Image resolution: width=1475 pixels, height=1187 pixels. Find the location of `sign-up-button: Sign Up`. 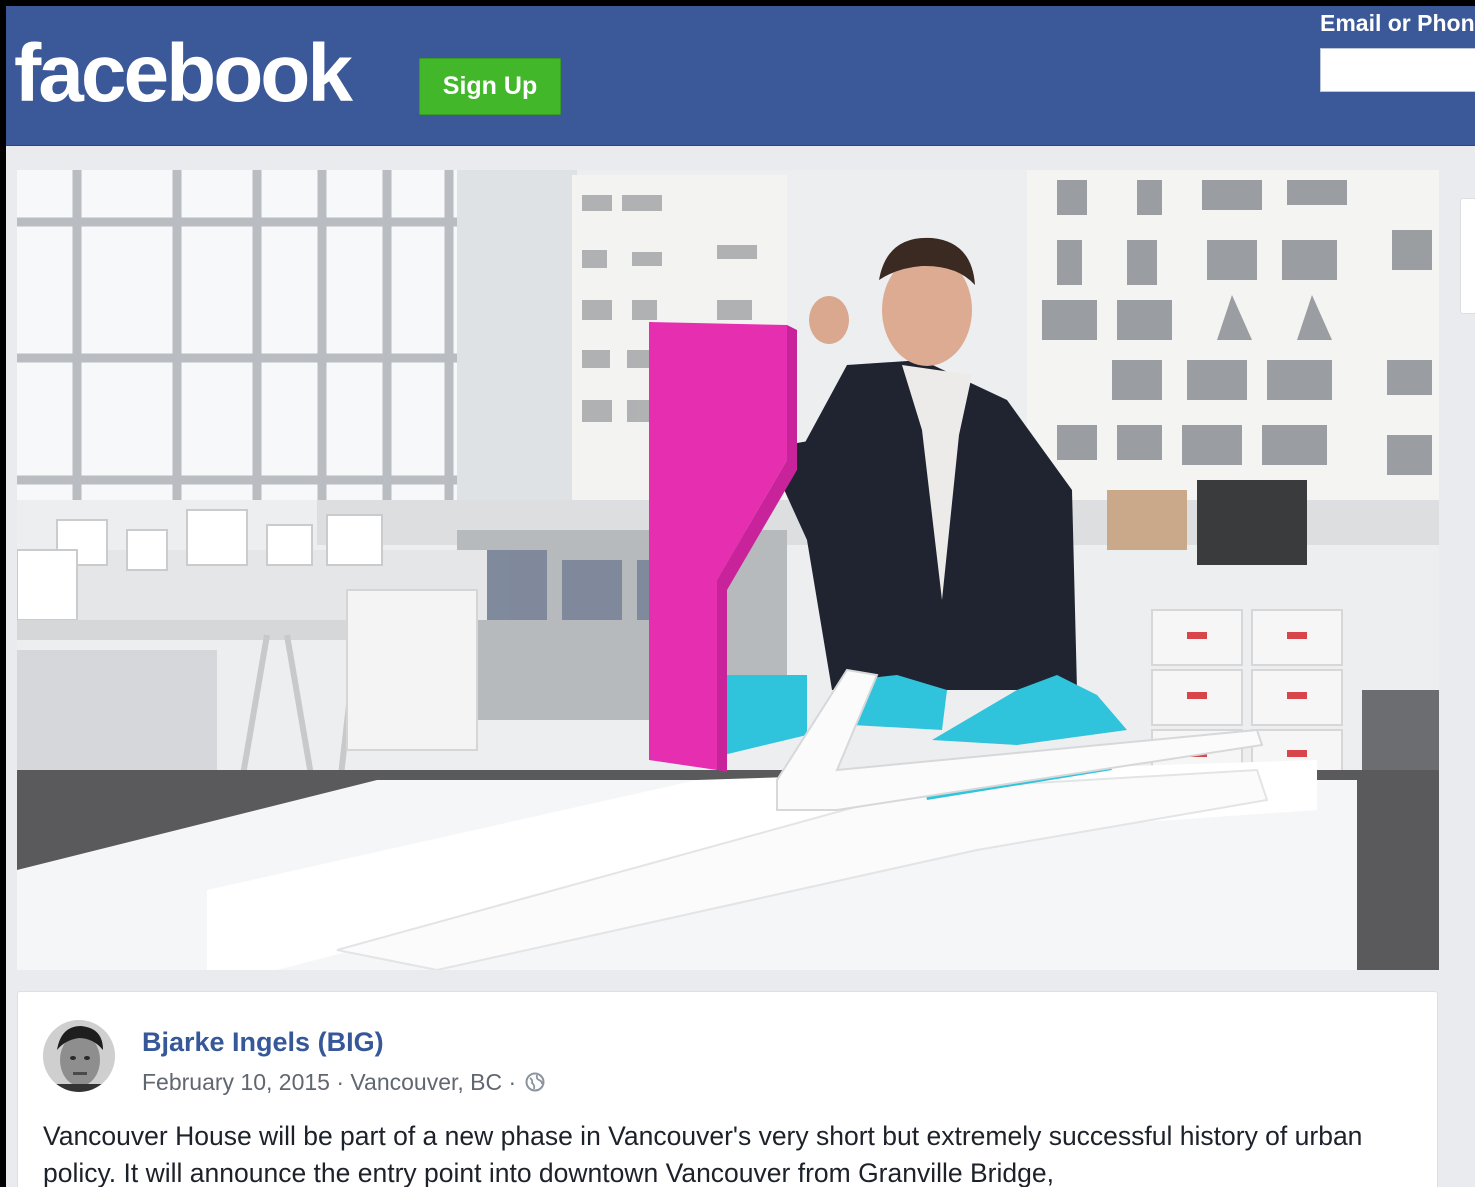

sign-up-button: Sign Up is located at coordinates (490, 86).